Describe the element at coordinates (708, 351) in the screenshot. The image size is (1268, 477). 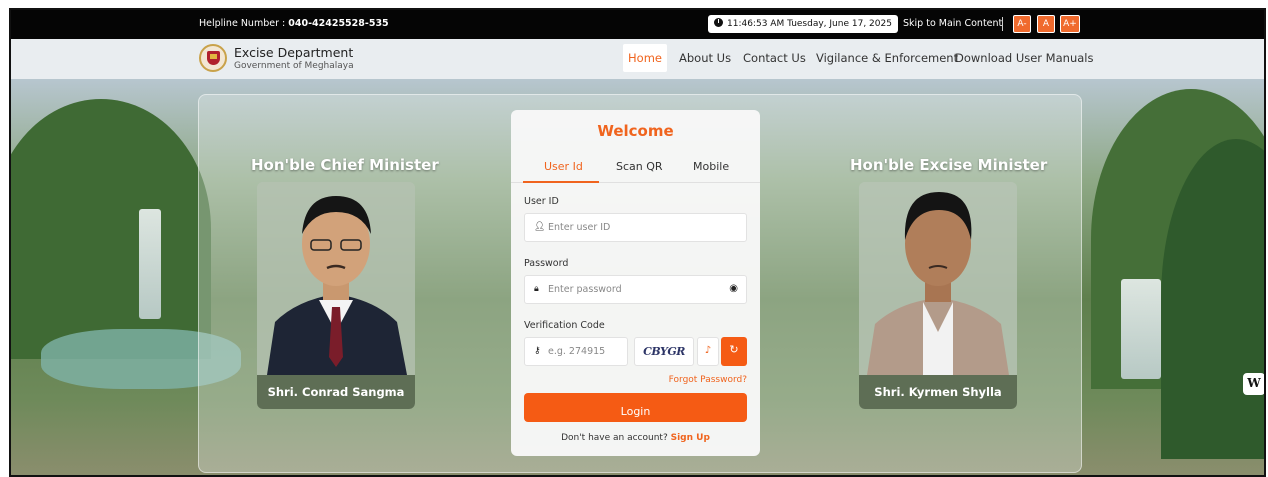
I see `speaker-icon: ♪` at that location.